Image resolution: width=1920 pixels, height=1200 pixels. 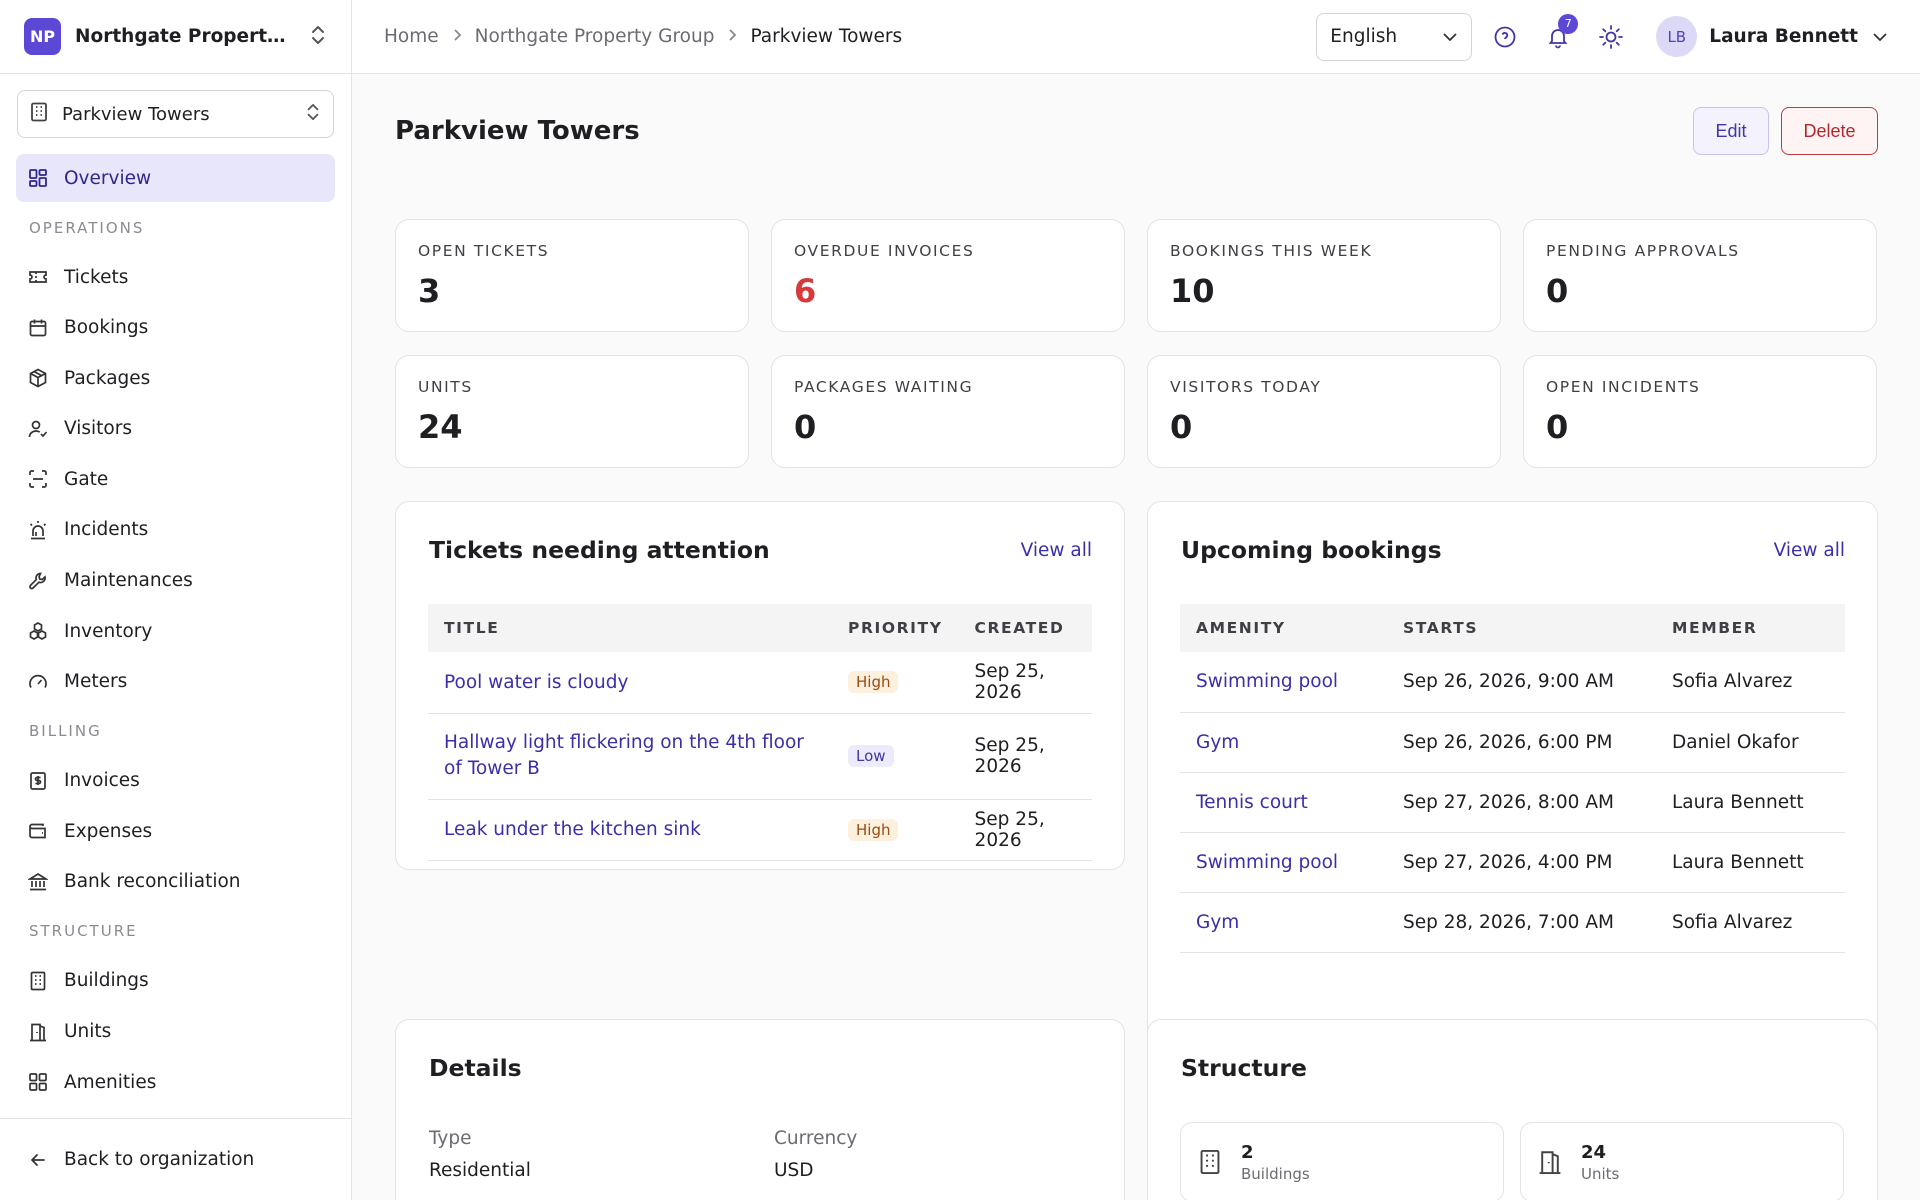 I want to click on bookings-panel-title: Upcoming bookings, so click(x=1311, y=550).